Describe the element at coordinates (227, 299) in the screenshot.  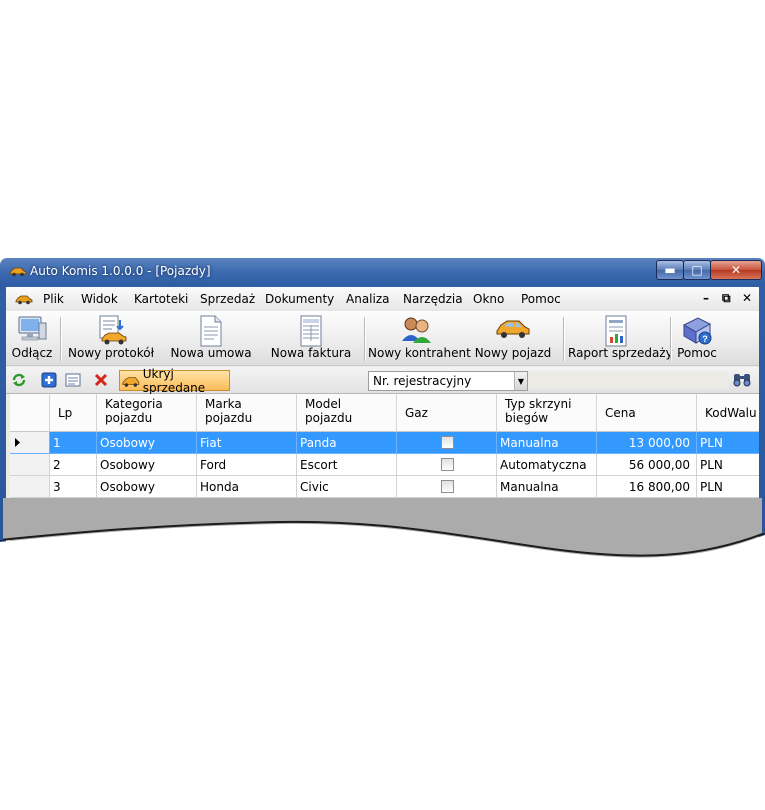
I see `menu-sprzedaz: Sprzedaż` at that location.